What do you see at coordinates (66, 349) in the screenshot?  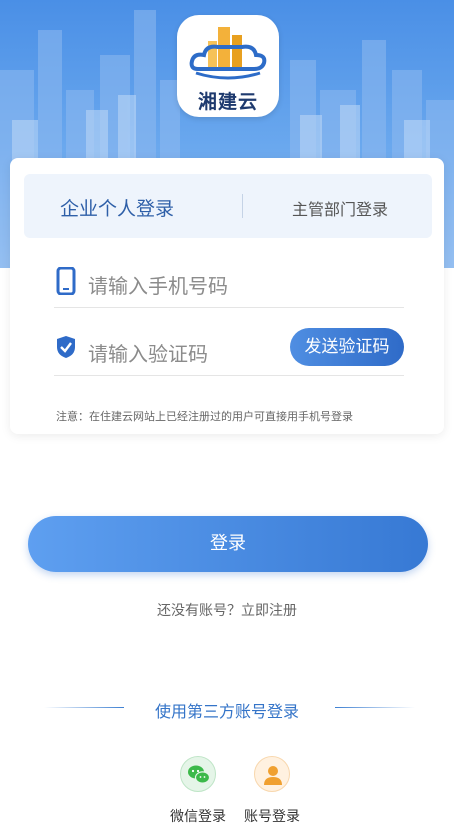 I see `shield-check-icon` at bounding box center [66, 349].